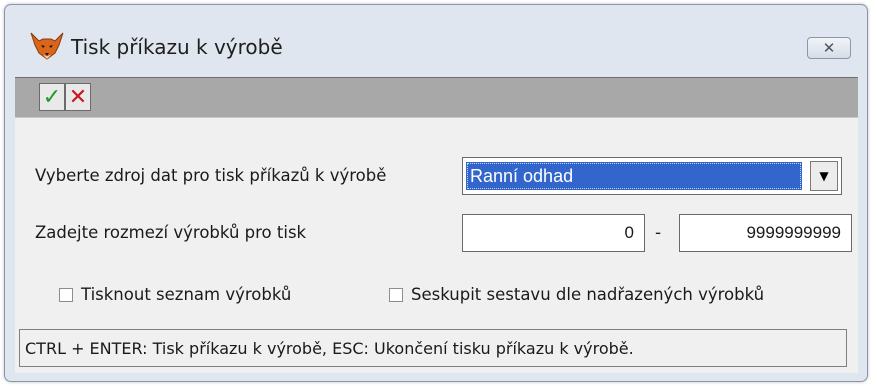  Describe the element at coordinates (177, 47) in the screenshot. I see `window-title: Tisk příkazu k výrobě` at that location.